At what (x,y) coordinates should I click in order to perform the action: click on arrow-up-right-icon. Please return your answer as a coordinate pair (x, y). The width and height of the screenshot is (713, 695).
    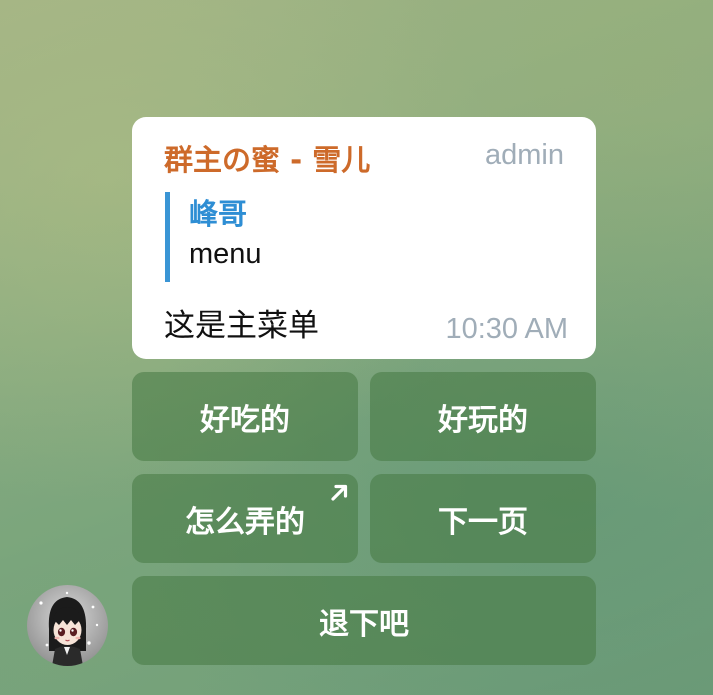
    Looking at the image, I should click on (339, 492).